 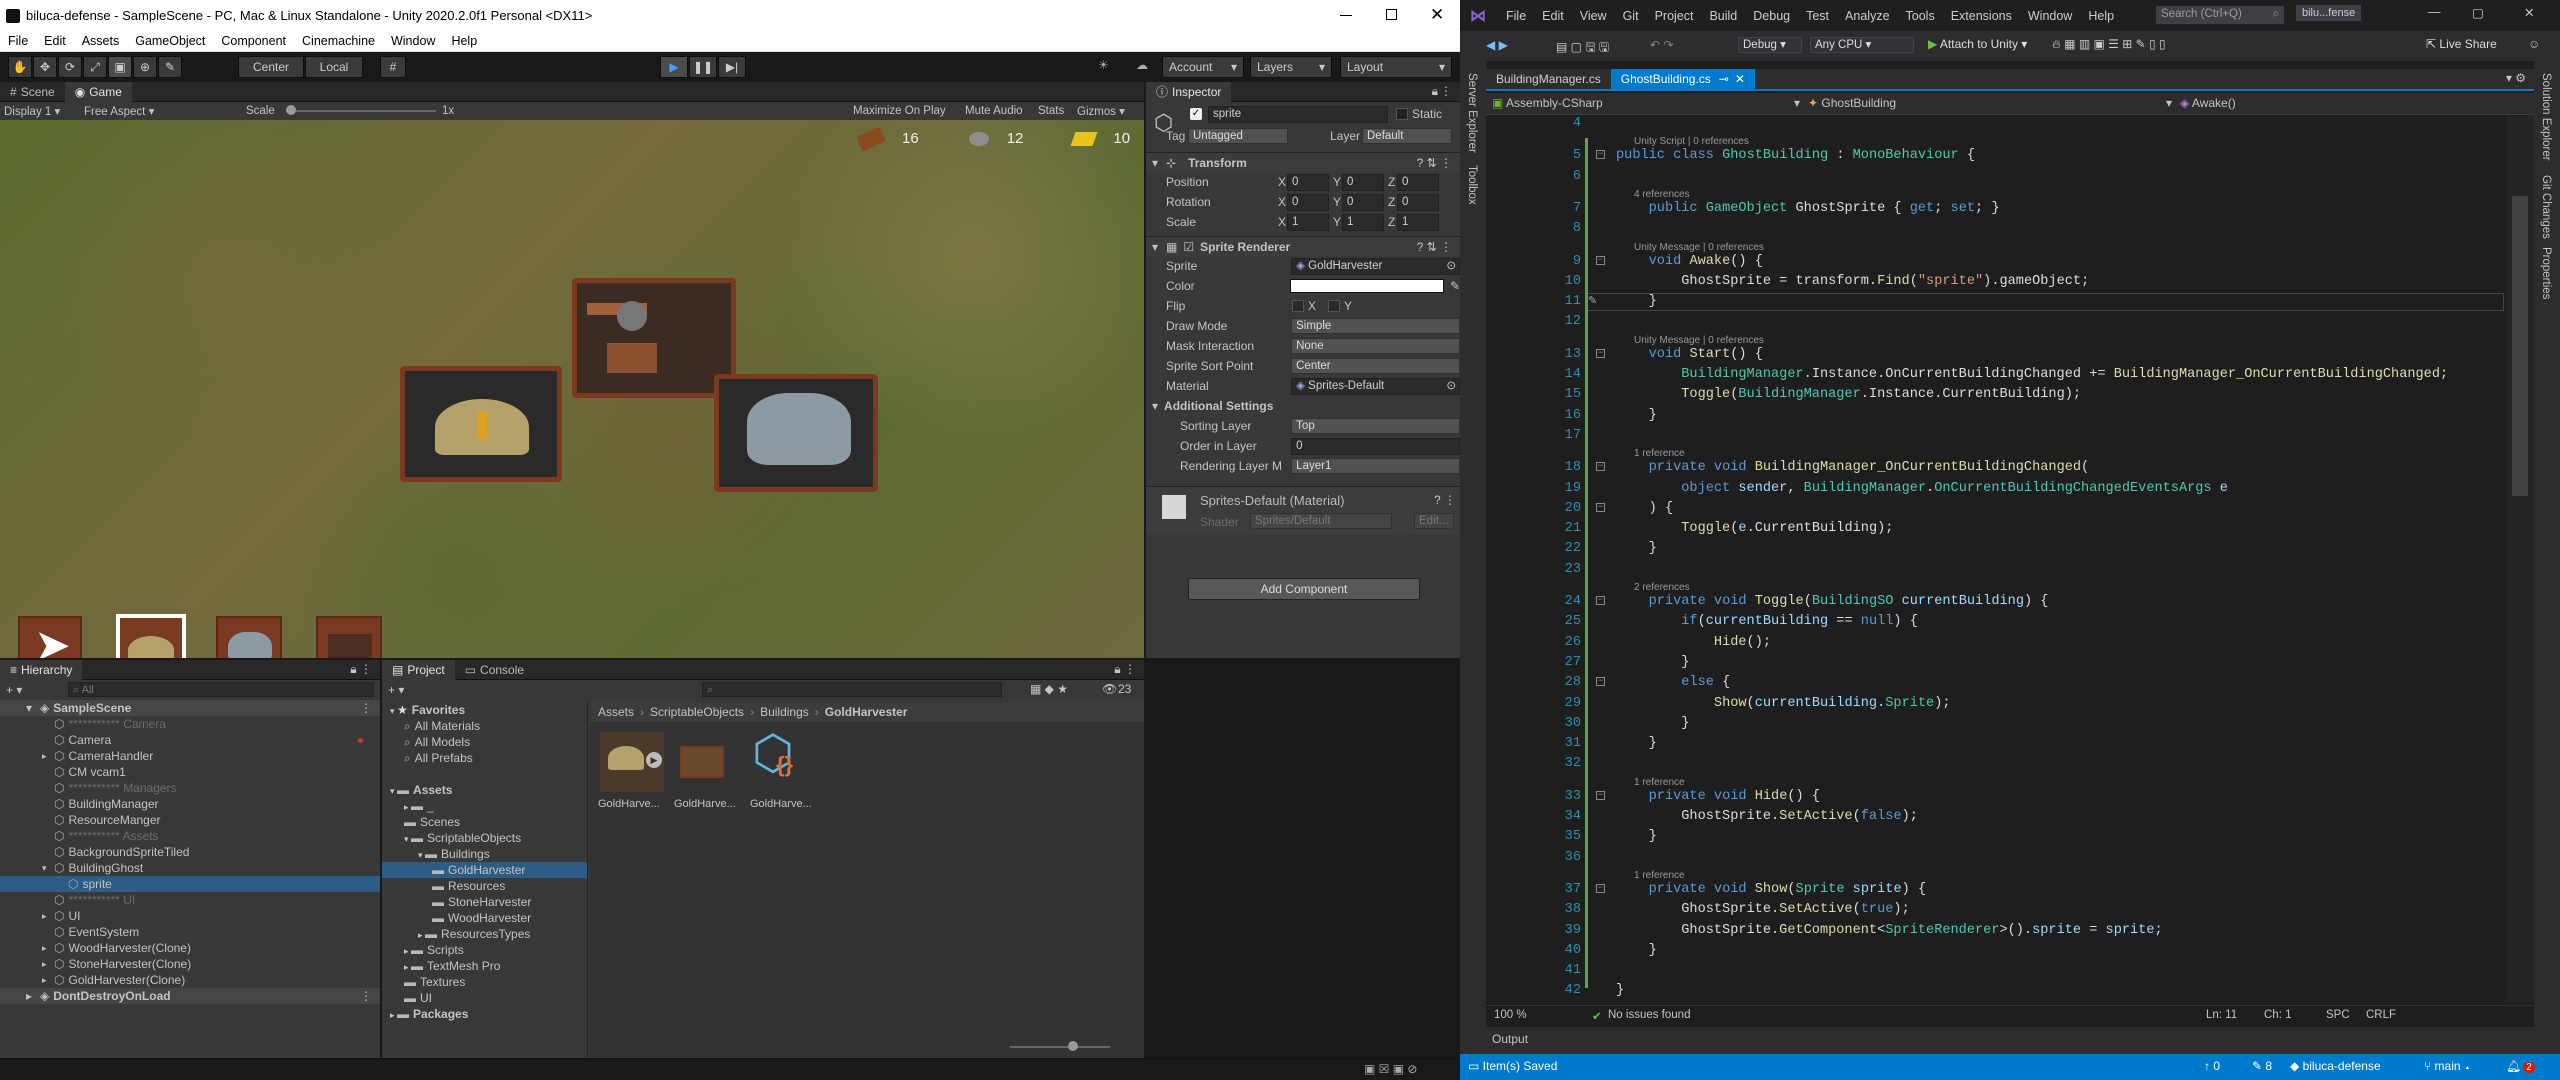 What do you see at coordinates (55, 41) in the screenshot?
I see `menu-item-edit: Edit` at bounding box center [55, 41].